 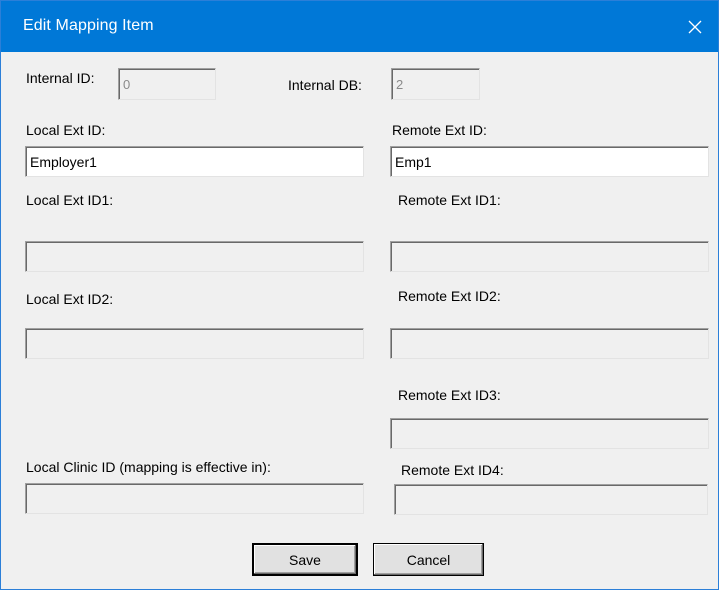 What do you see at coordinates (549, 433) in the screenshot?
I see `remote-ext-id3-field` at bounding box center [549, 433].